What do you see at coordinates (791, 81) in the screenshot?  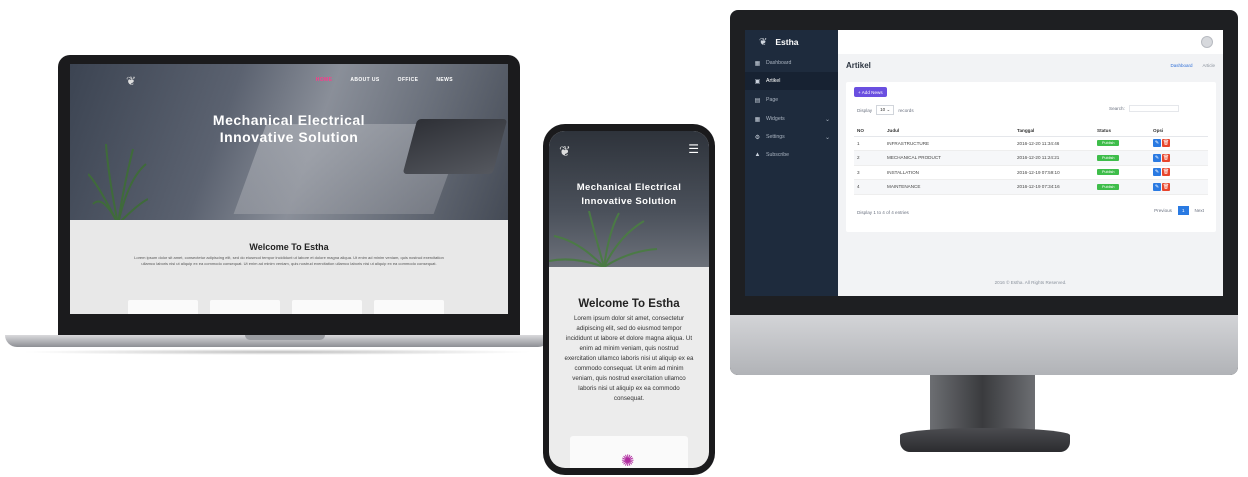 I see `sidebar-item-artikel: ▣ Artikel` at bounding box center [791, 81].